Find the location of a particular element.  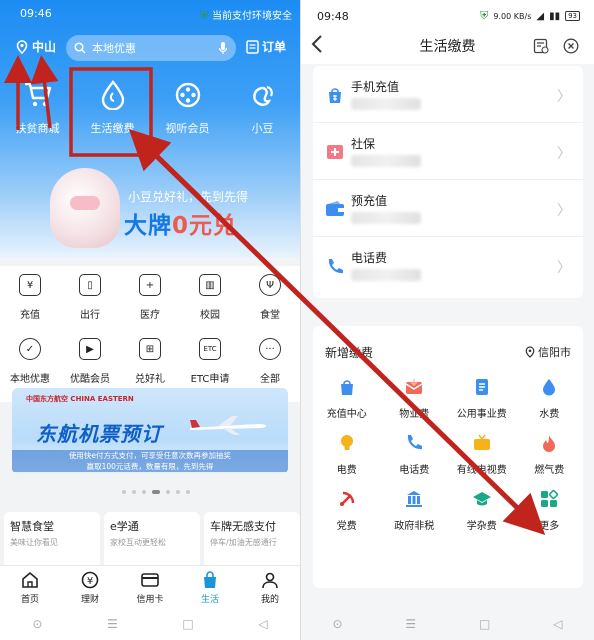

promo-banner: 小豆兑好礼，先到先得 大牌0元兑 is located at coordinates (165, 205).